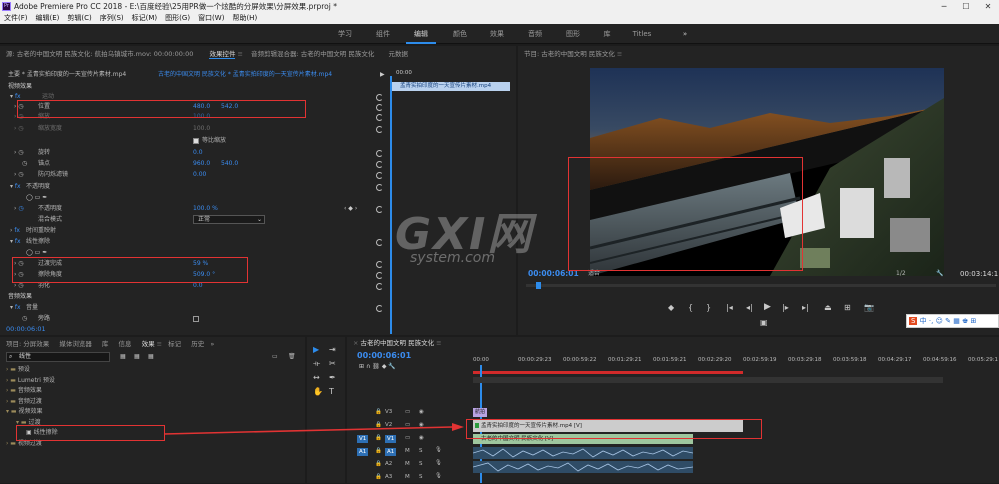 The image size is (999, 484). I want to click on program-scrub-bar, so click(761, 285).